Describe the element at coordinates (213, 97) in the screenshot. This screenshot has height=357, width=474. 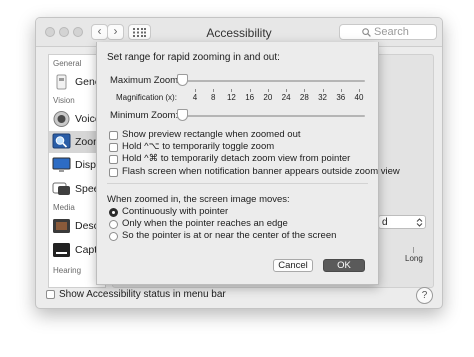
I see `magnification-tick-label: 8` at that location.